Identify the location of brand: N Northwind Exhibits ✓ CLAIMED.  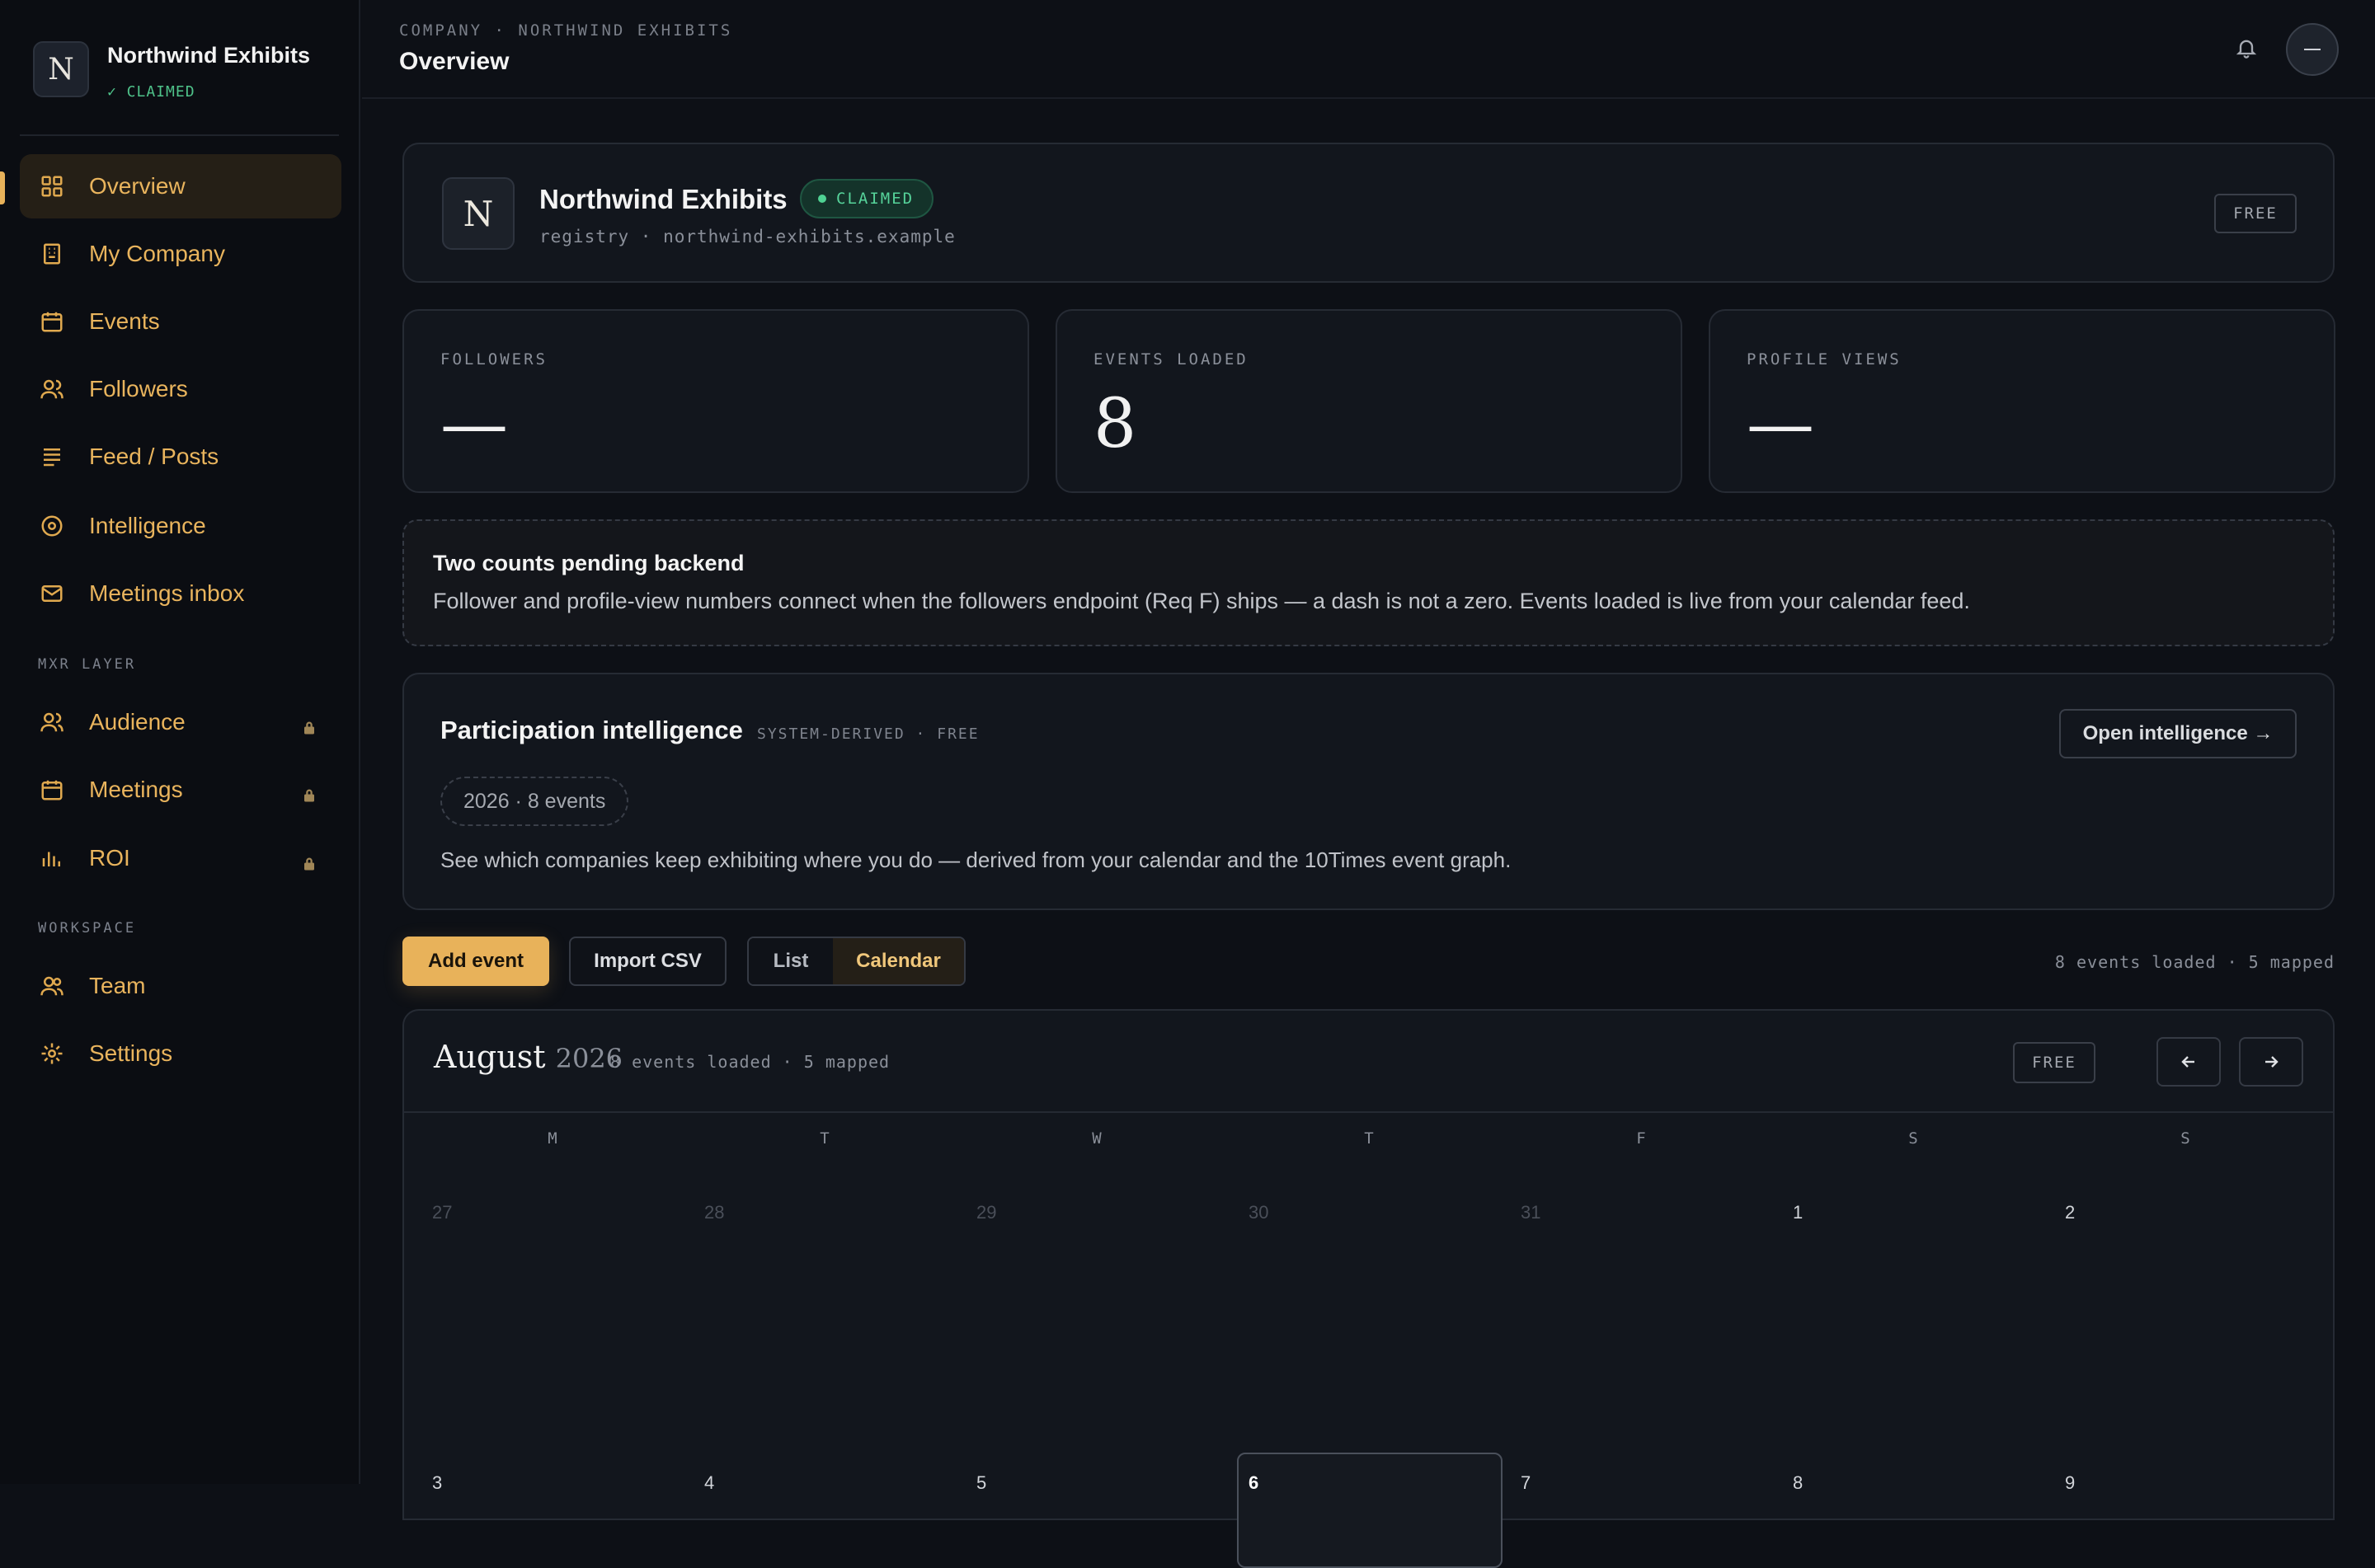
(171, 71).